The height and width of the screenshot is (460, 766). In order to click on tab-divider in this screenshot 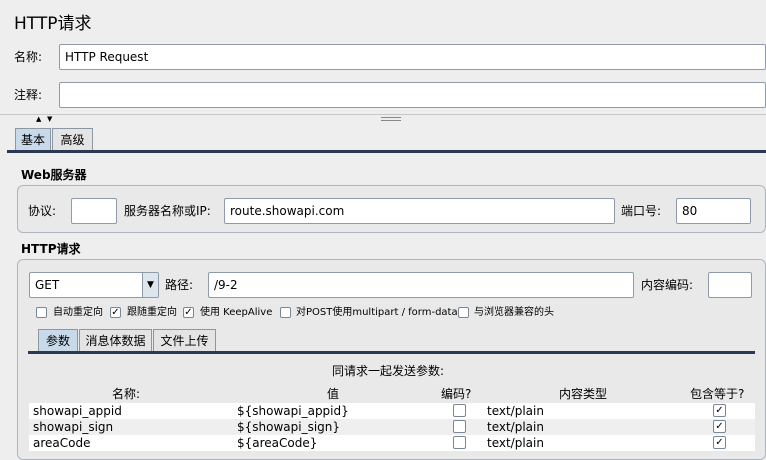, I will do `click(386, 151)`.